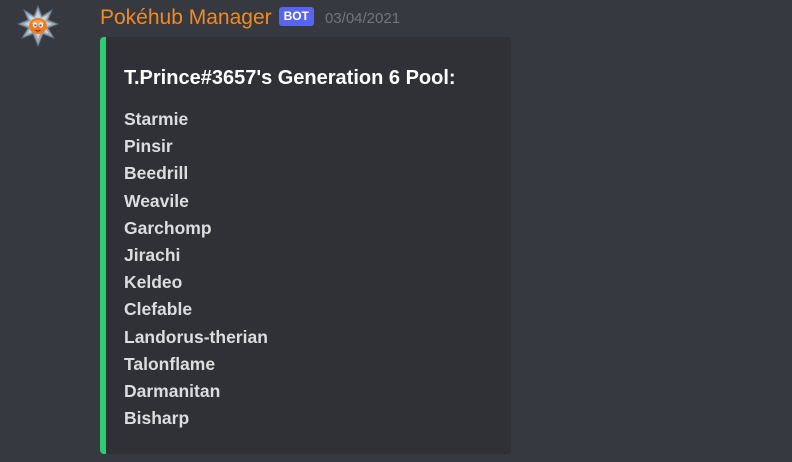  What do you see at coordinates (156, 119) in the screenshot?
I see `list-item: Starmie` at bounding box center [156, 119].